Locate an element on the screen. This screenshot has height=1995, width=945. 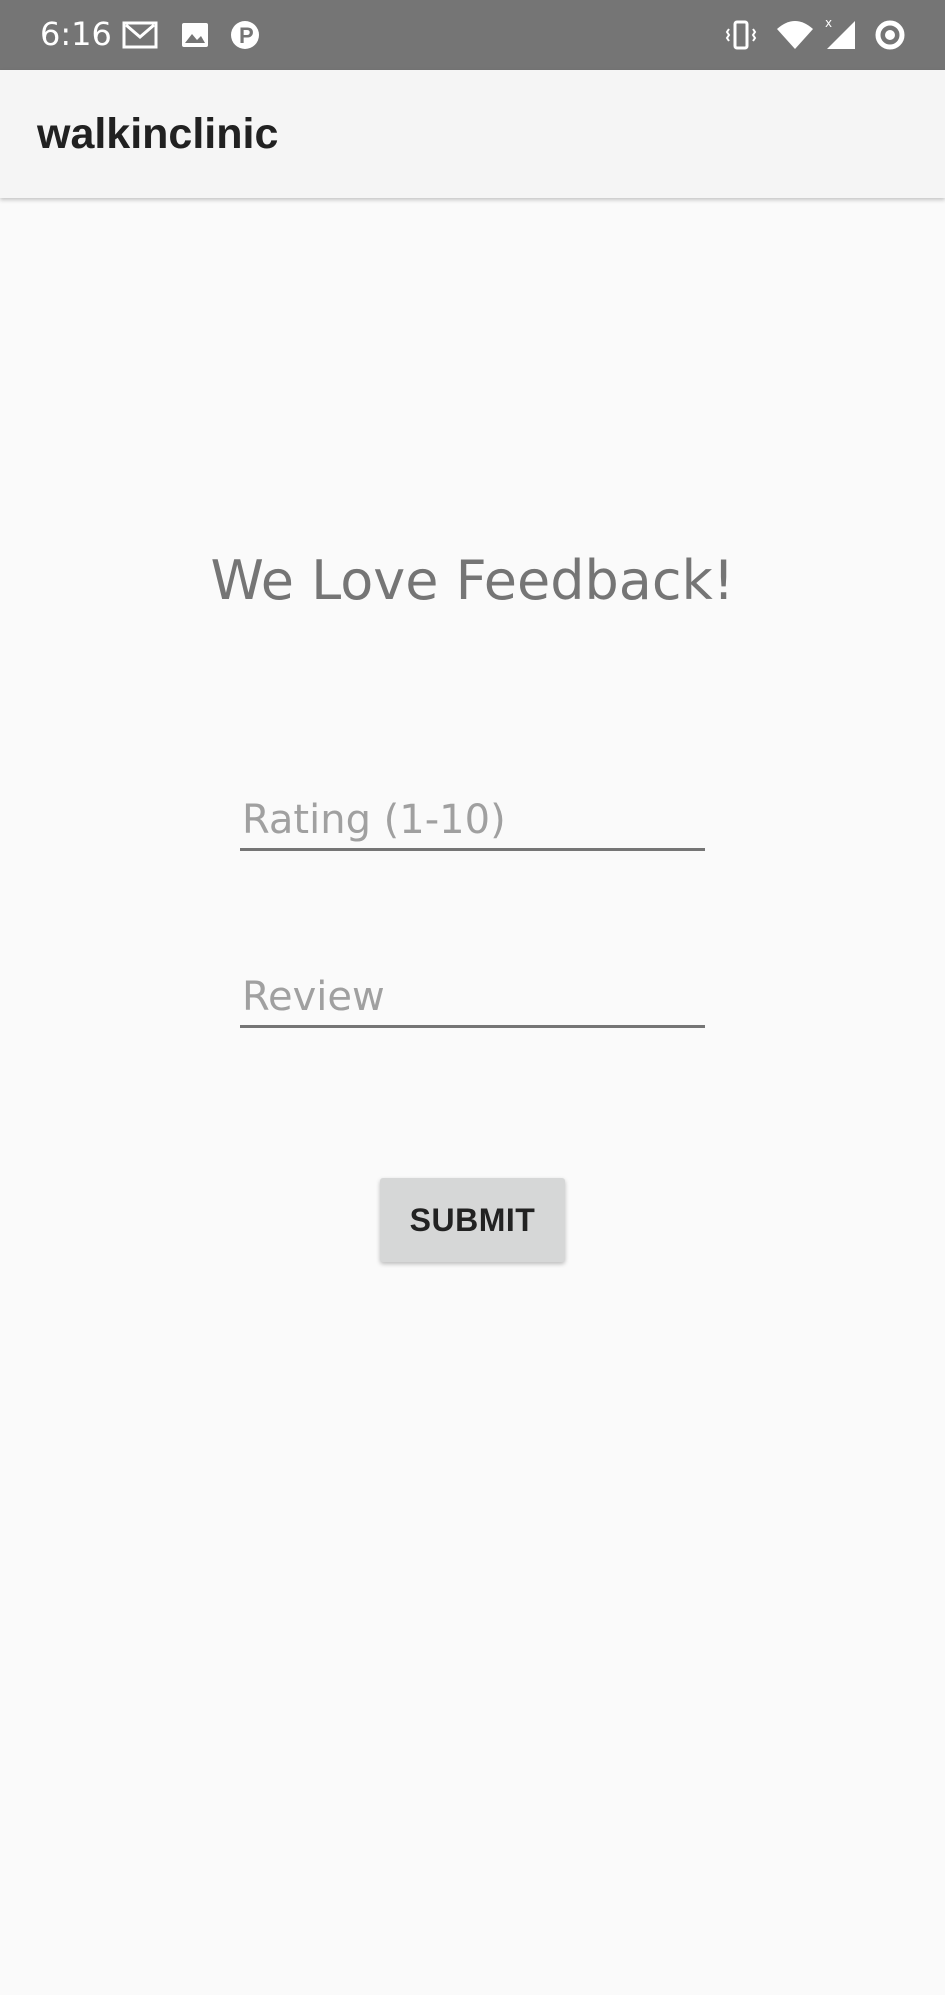
svg-text: P is located at coordinates (246, 35).